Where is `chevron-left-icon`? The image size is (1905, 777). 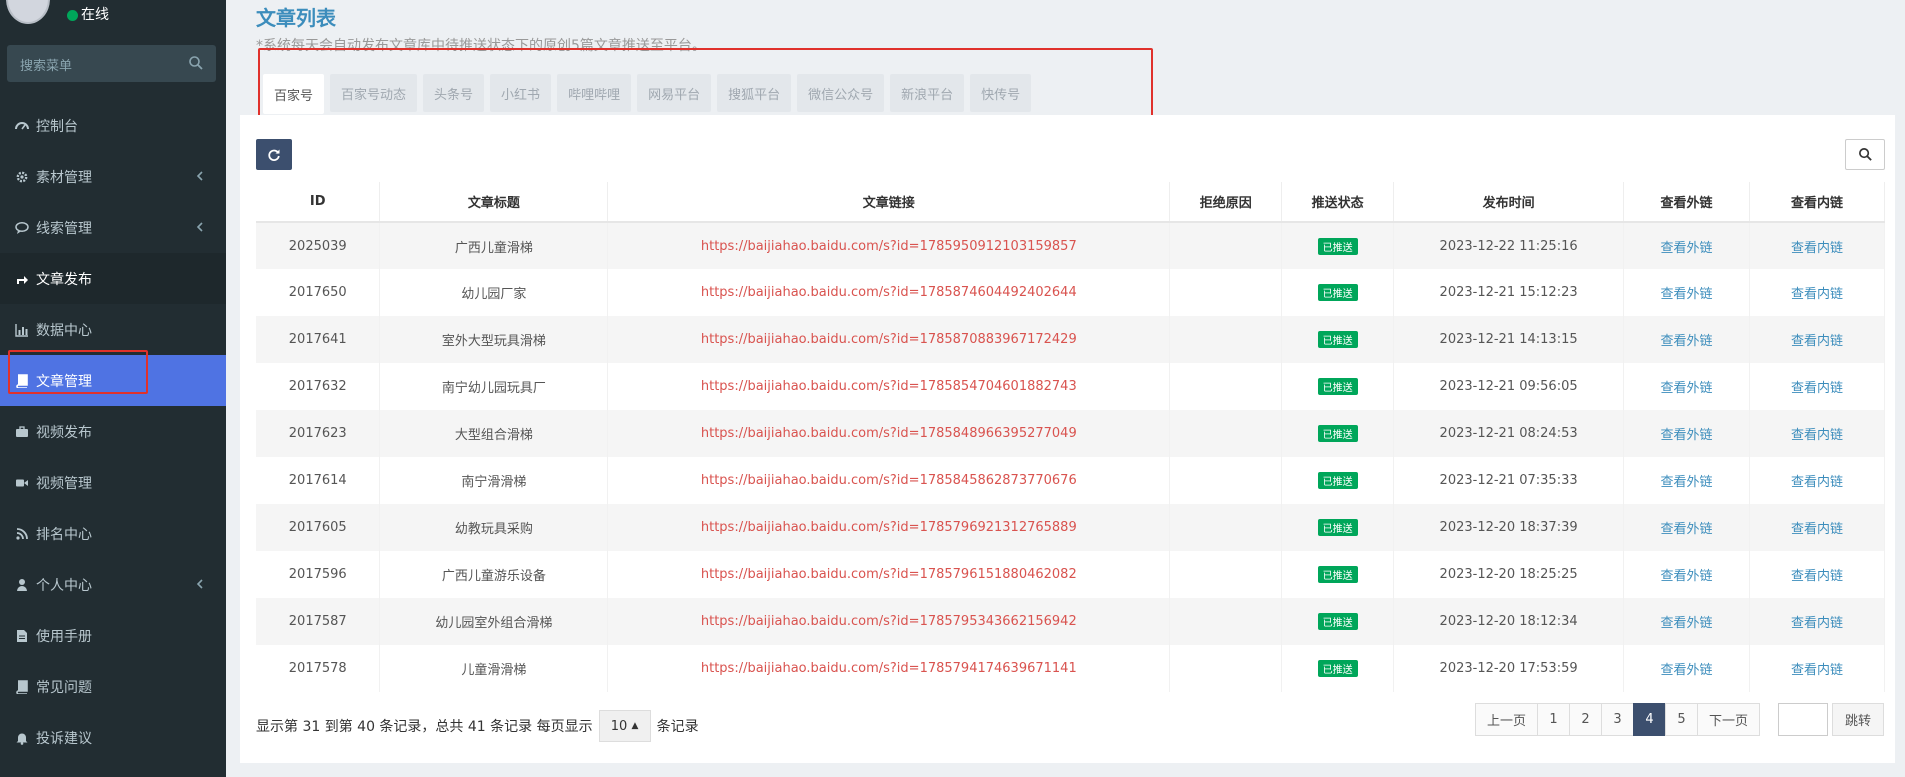 chevron-left-icon is located at coordinates (199, 584).